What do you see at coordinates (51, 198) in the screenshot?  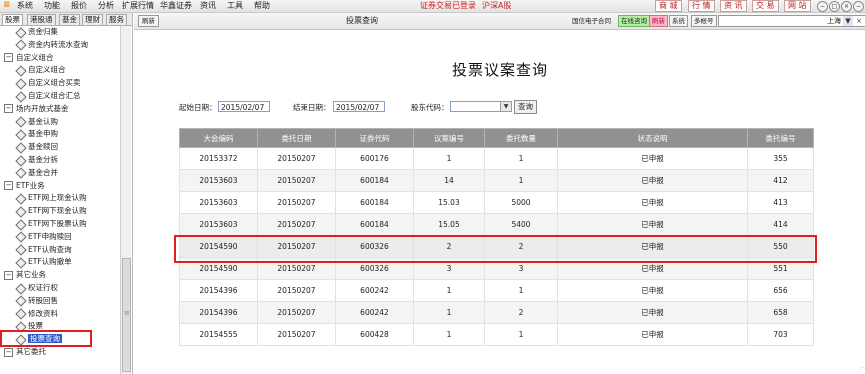 I see `tree-item: ETF网上现金认购` at bounding box center [51, 198].